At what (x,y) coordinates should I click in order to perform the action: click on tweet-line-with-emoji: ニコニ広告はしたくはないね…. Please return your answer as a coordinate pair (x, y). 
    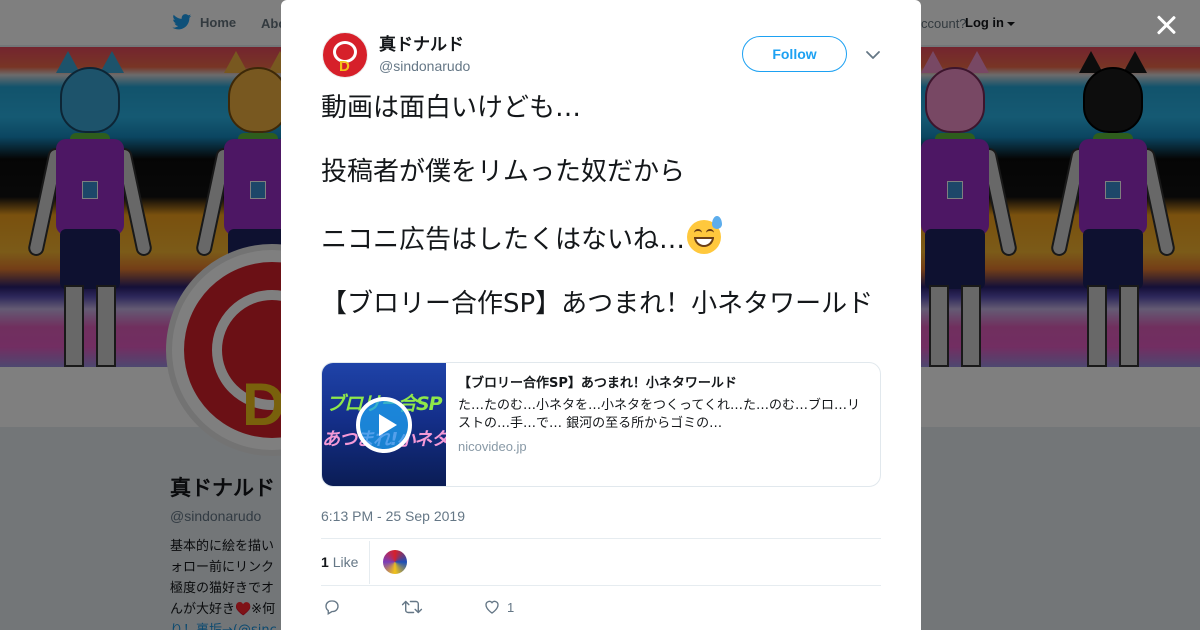
    Looking at the image, I should click on (601, 236).